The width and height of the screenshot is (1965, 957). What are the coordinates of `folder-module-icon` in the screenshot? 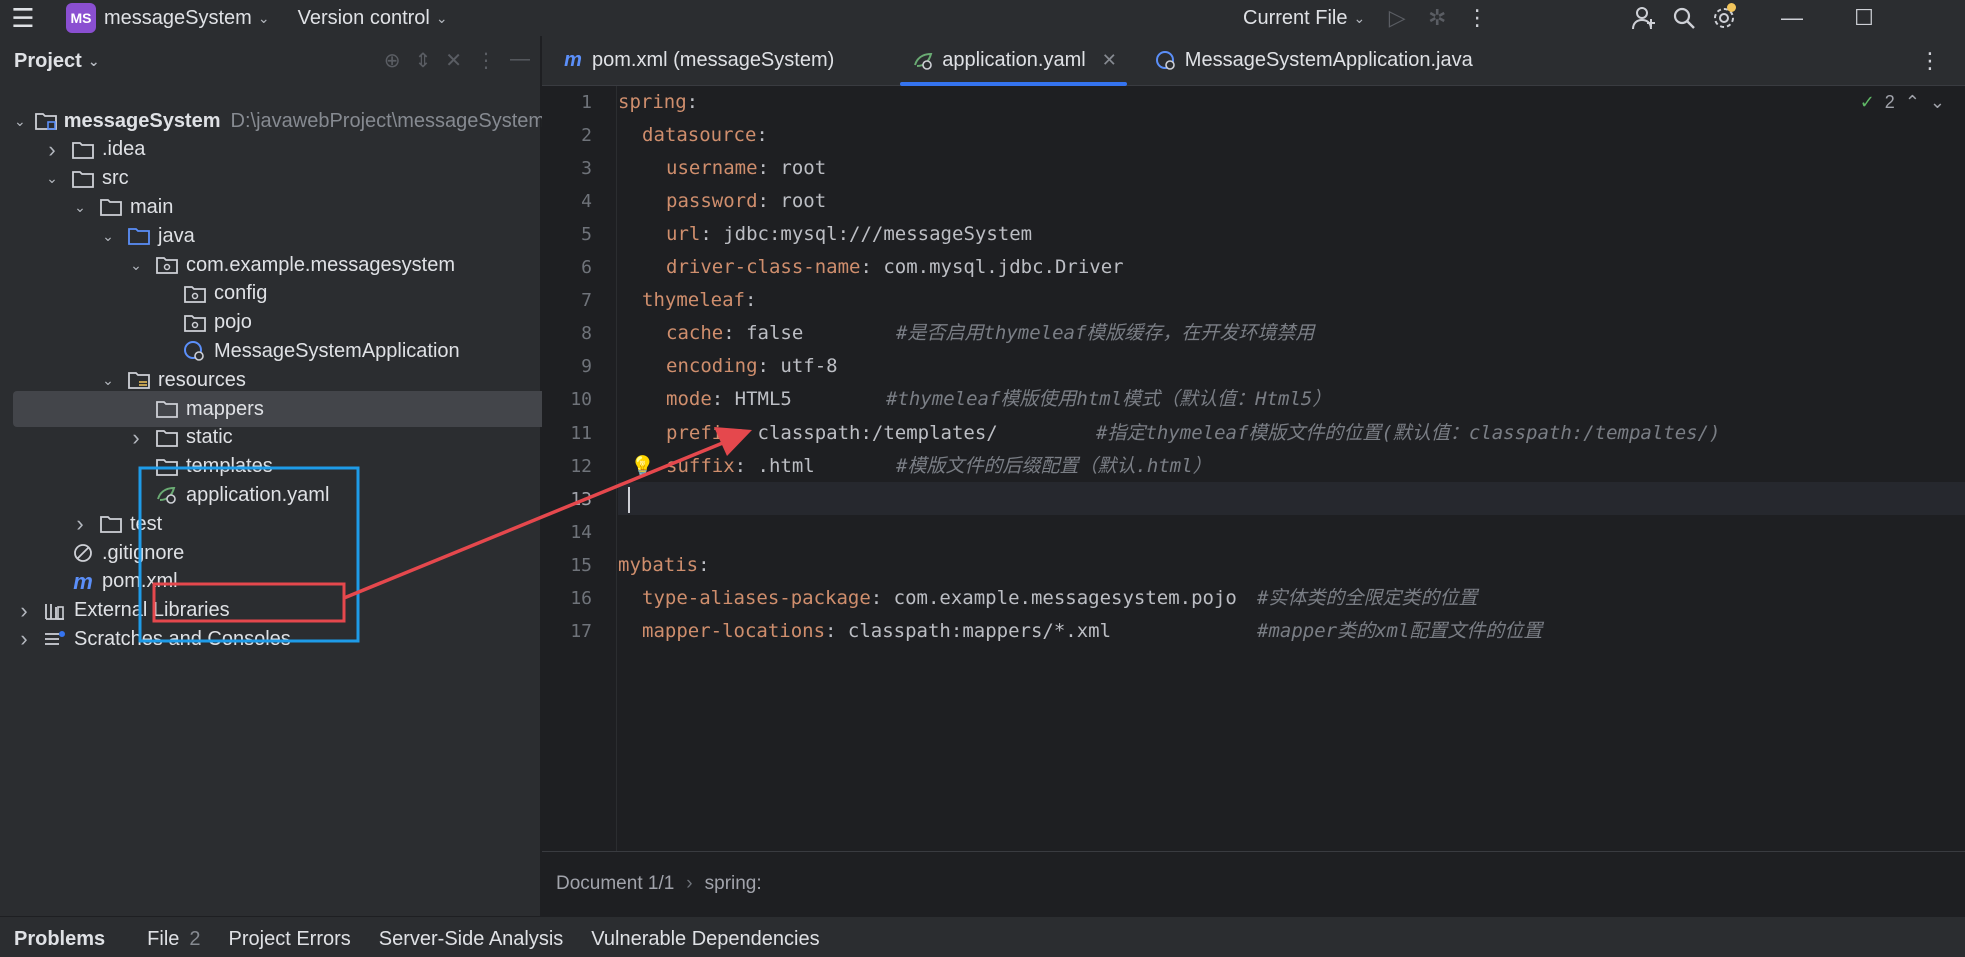 It's located at (46, 121).